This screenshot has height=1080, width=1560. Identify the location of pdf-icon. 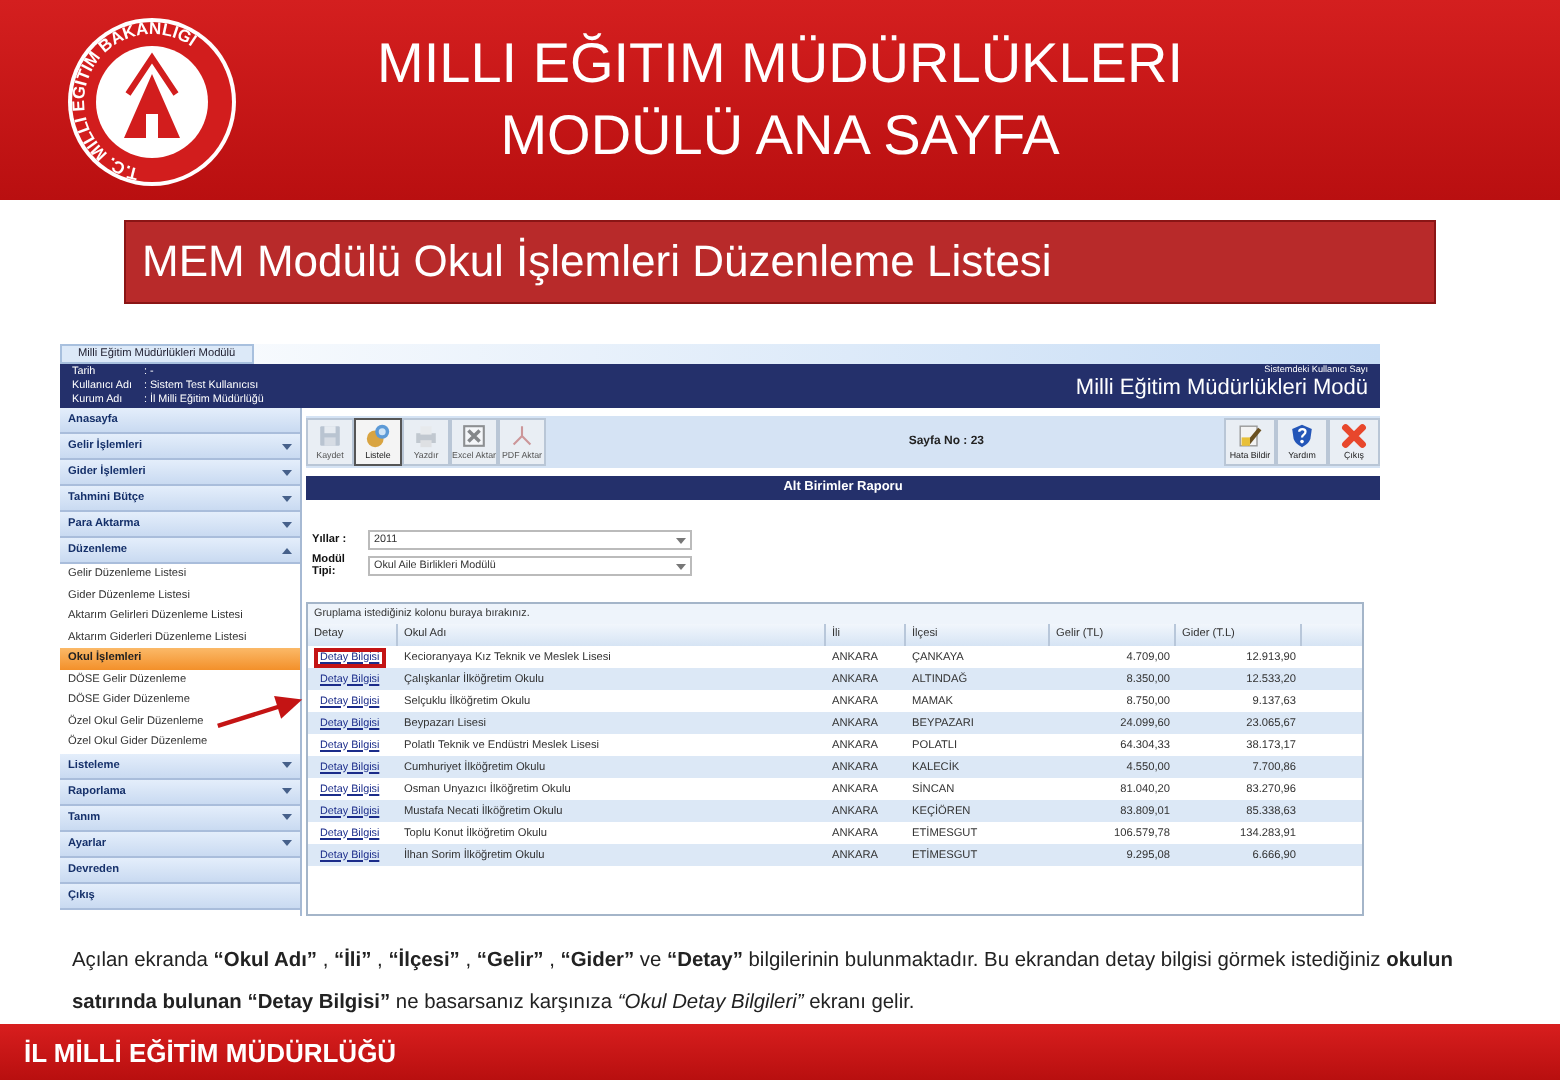
(522, 436).